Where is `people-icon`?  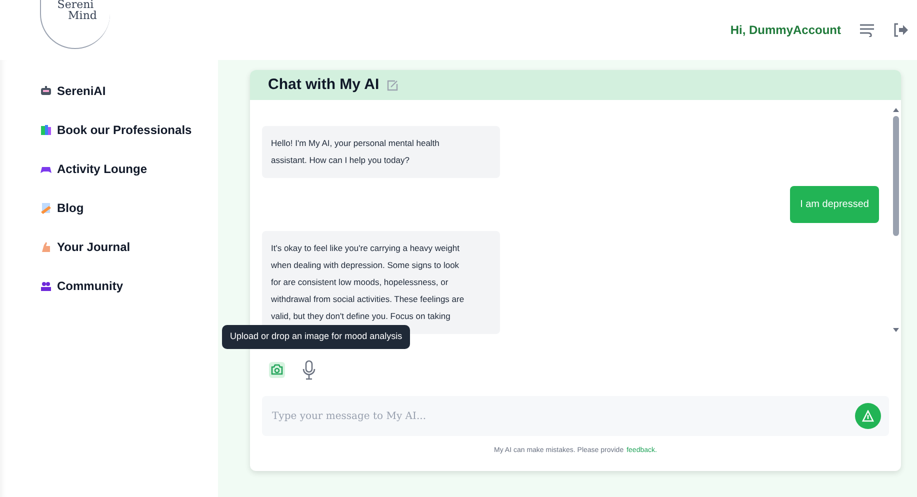 people-icon is located at coordinates (46, 286).